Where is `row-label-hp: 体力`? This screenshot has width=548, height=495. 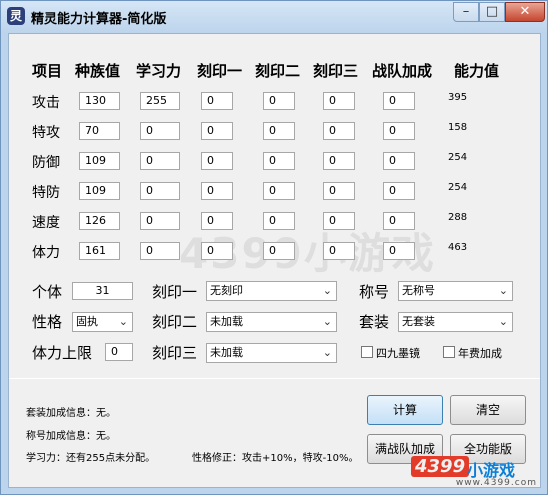
row-label-hp: 体力 is located at coordinates (46, 253).